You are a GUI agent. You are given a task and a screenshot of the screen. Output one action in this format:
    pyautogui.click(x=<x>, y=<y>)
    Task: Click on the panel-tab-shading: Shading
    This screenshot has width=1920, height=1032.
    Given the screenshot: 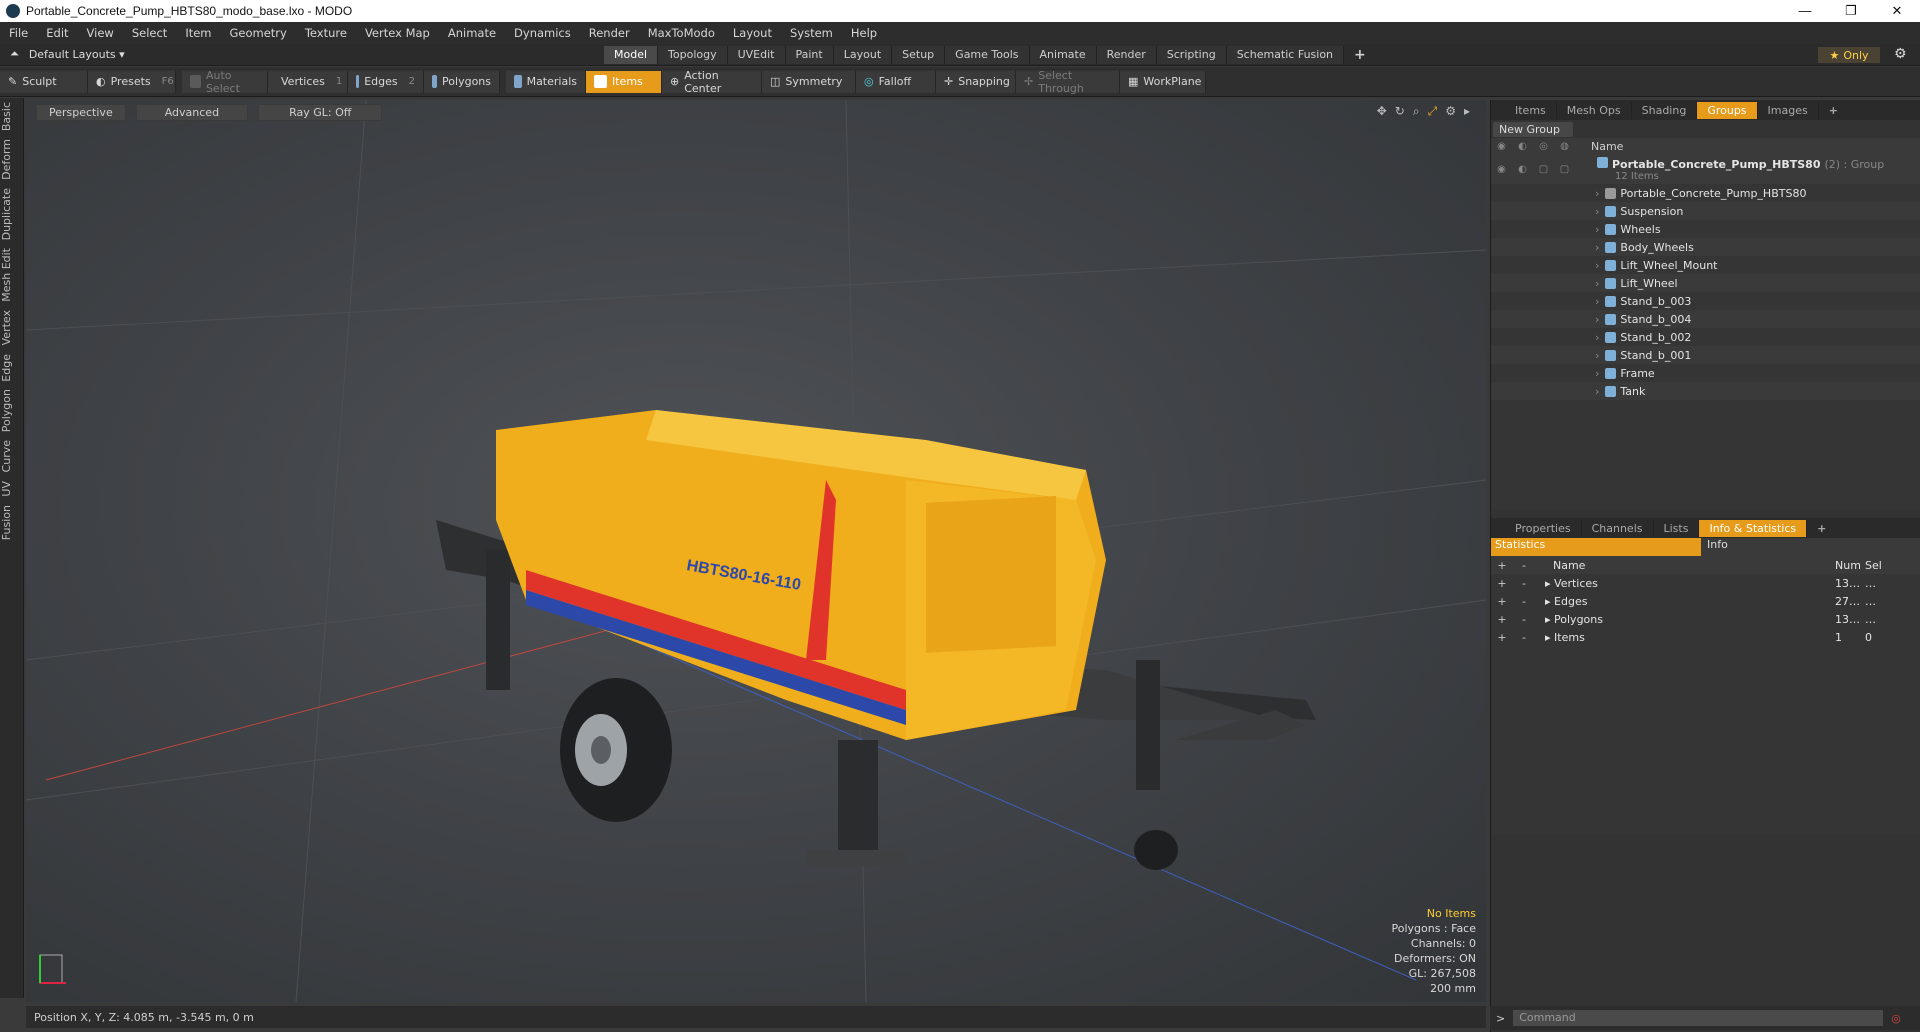 What is the action you would take?
    pyautogui.click(x=1665, y=110)
    